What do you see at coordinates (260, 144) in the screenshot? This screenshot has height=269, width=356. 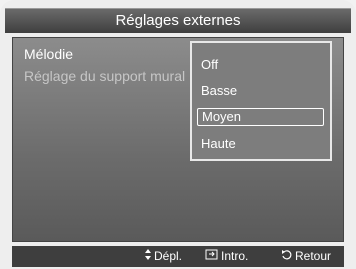 I see `option-haute: Haute` at bounding box center [260, 144].